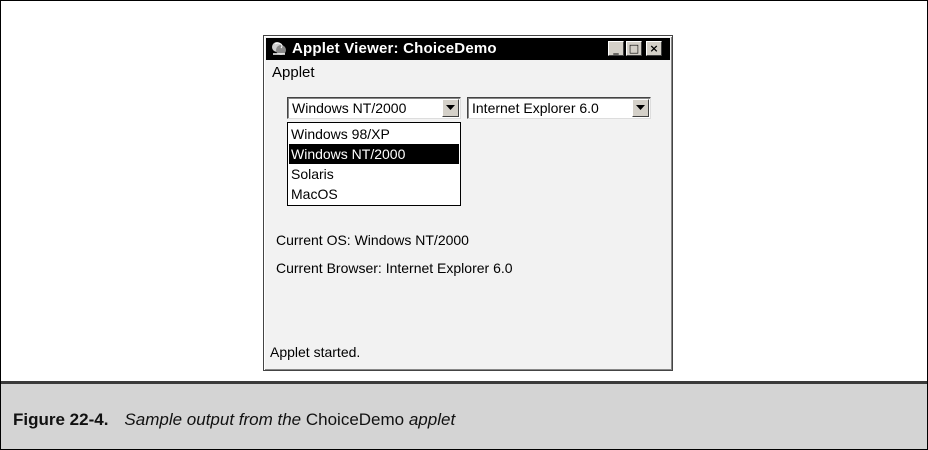 This screenshot has height=450, width=928. Describe the element at coordinates (374, 194) in the screenshot. I see `option-macos: MacOS` at that location.